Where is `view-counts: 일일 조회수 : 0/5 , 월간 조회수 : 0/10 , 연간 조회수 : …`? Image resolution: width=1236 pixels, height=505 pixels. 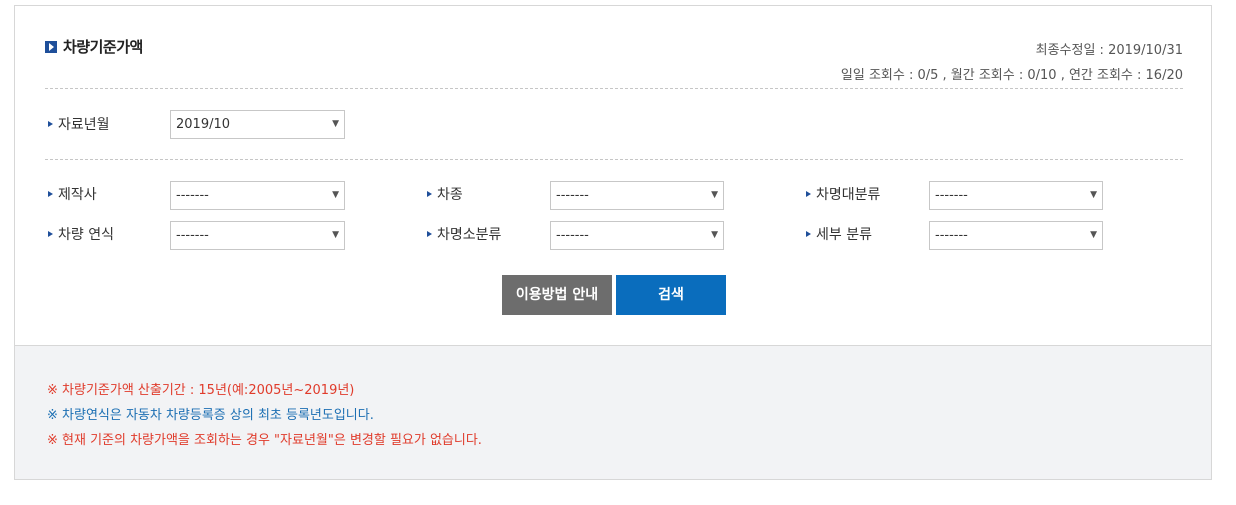 view-counts: 일일 조회수 : 0/5 , 월간 조회수 : 0/10 , 연간 조회수 : … is located at coordinates (1011, 75).